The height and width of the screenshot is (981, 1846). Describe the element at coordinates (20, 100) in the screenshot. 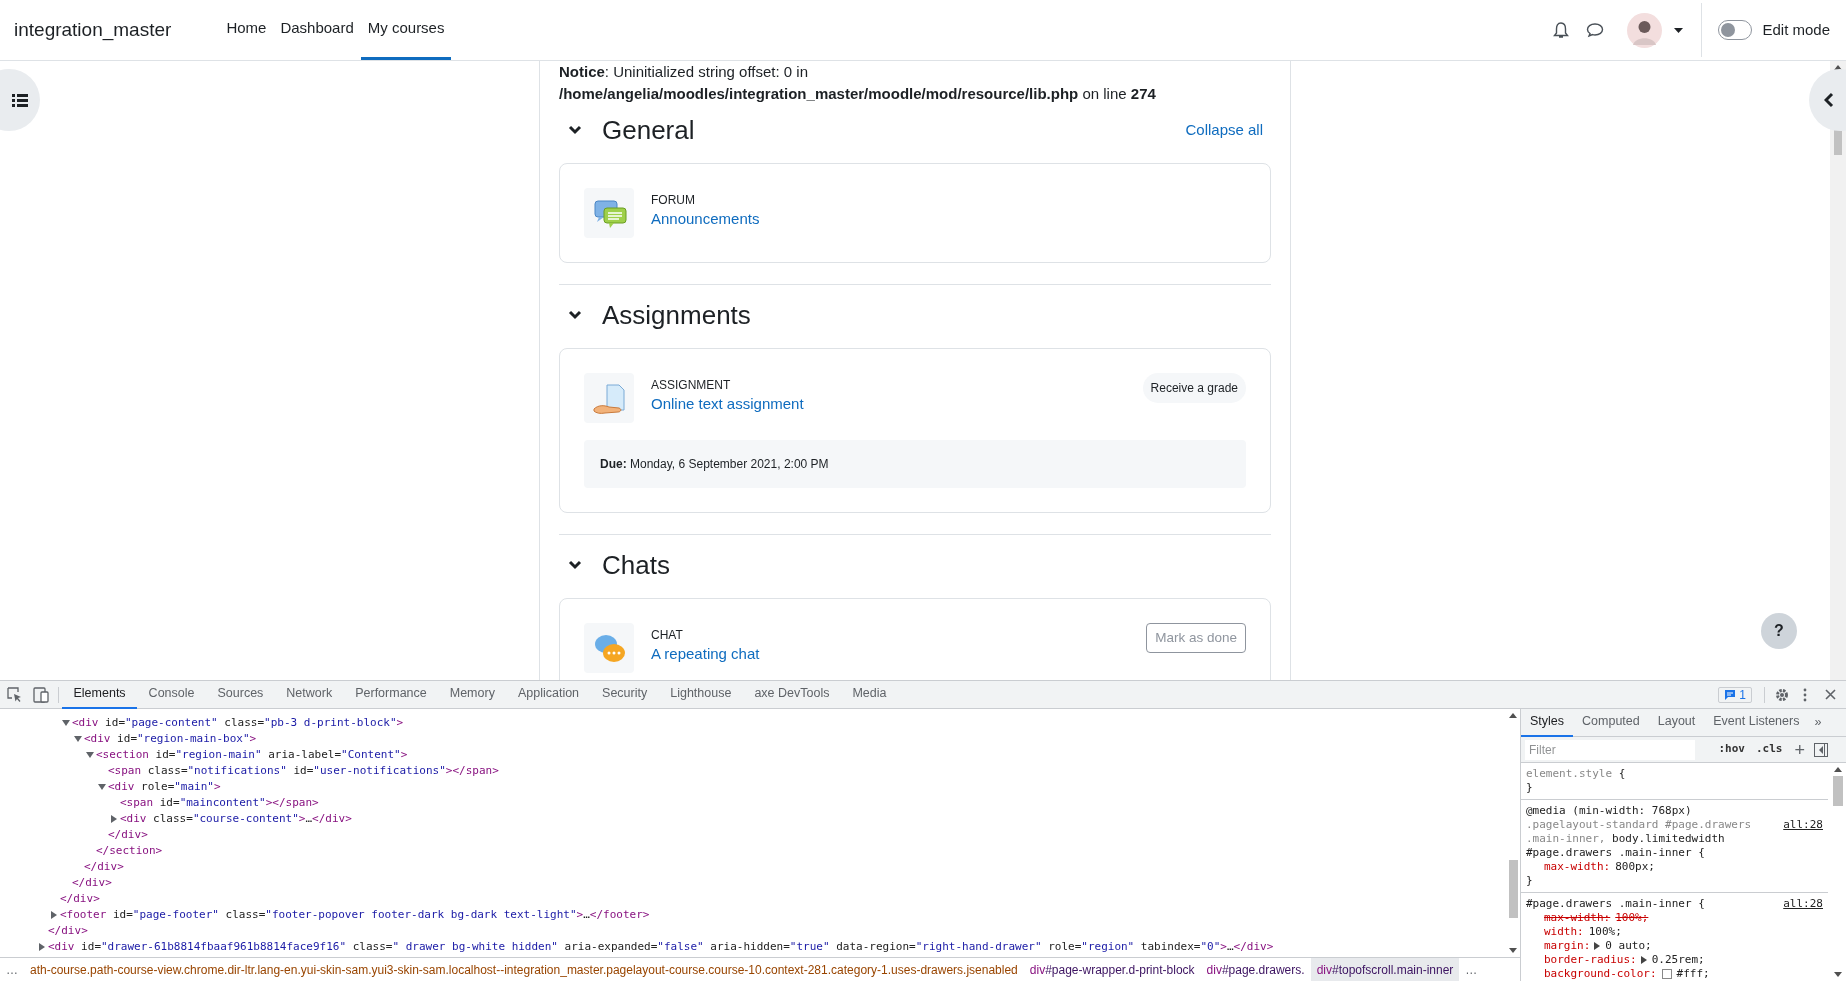

I see `list-icon` at that location.